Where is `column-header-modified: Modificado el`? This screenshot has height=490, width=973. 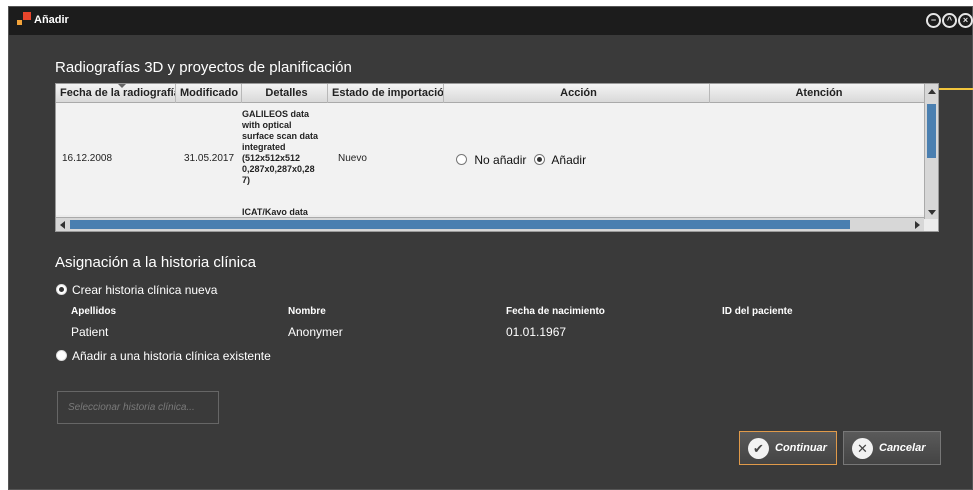
column-header-modified: Modificado el is located at coordinates (209, 93).